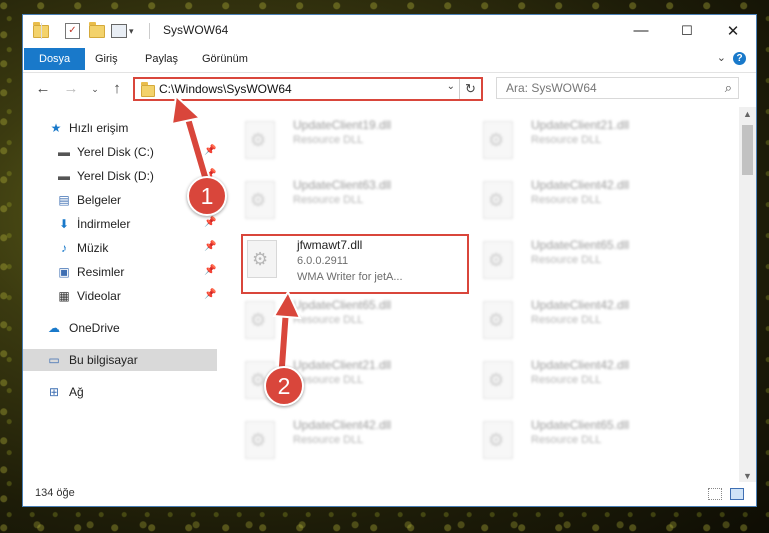 This screenshot has height=533, width=769. Describe the element at coordinates (225, 59) in the screenshot. I see `tab-gorunum: Görünüm` at that location.